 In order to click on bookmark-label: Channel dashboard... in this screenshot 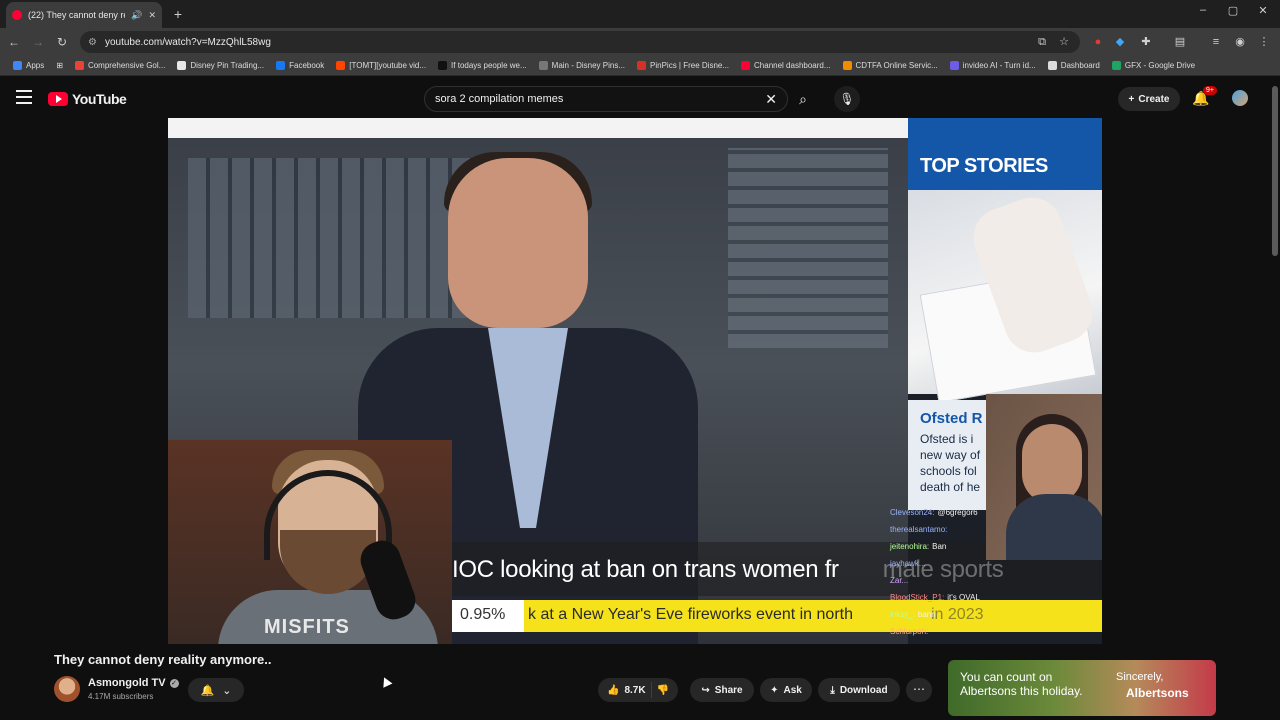, I will do `click(792, 65)`.